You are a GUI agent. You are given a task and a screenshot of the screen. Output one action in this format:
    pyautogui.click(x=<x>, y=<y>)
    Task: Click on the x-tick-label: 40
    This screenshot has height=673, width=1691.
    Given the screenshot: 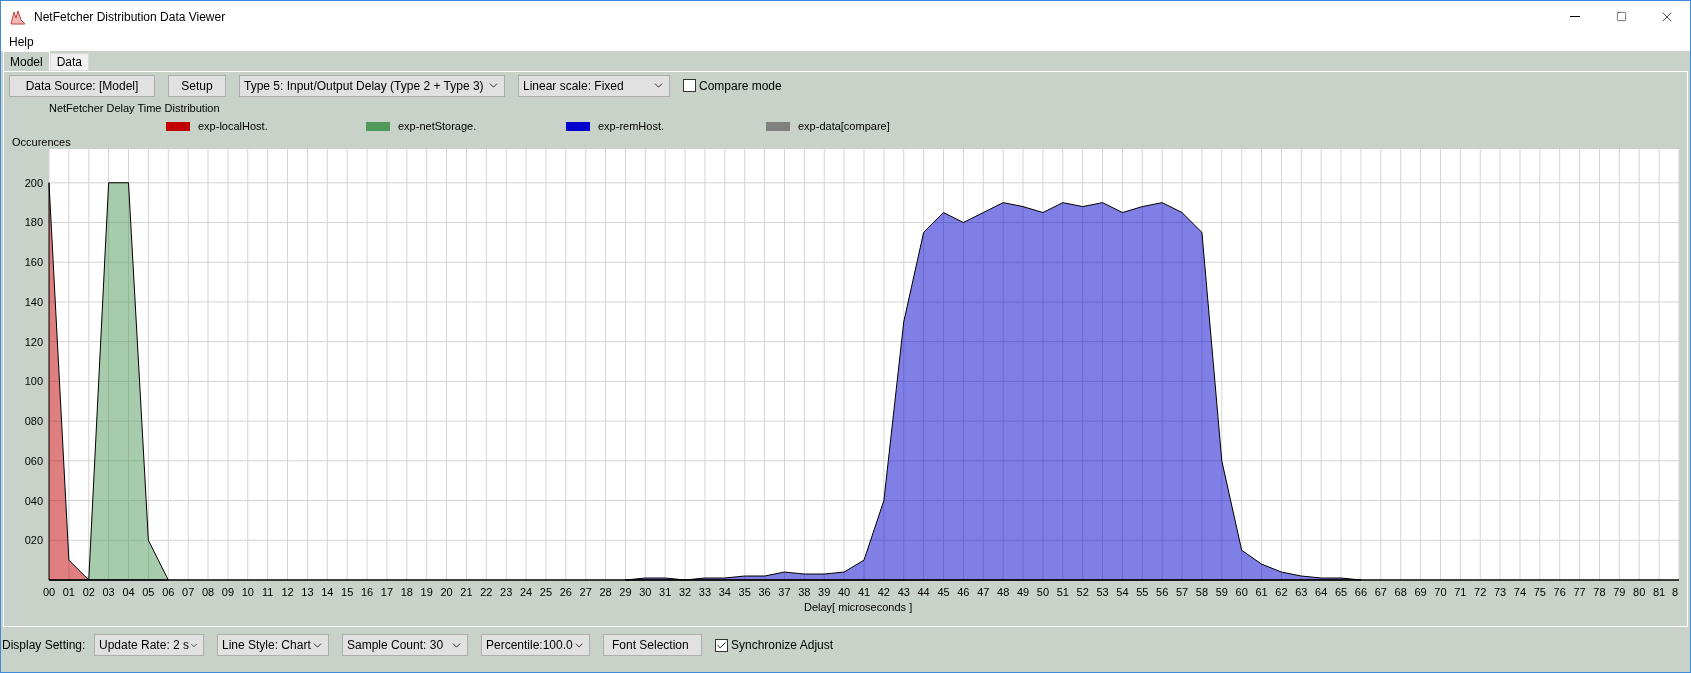 What is the action you would take?
    pyautogui.click(x=844, y=592)
    